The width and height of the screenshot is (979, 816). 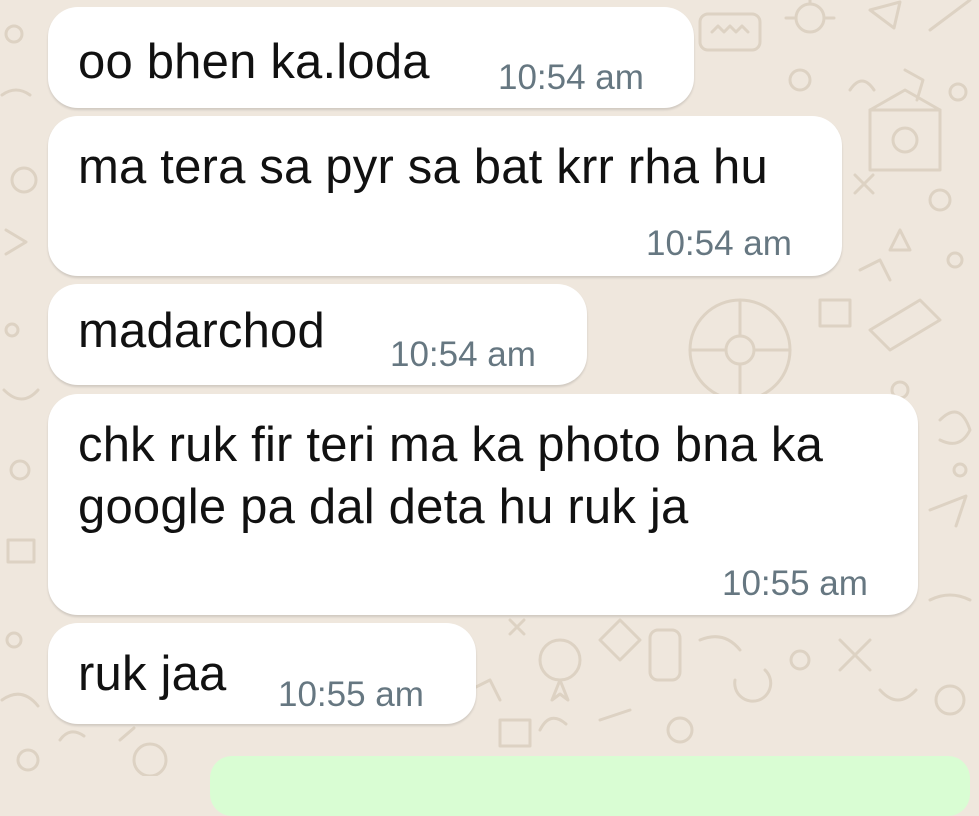 What do you see at coordinates (152, 674) in the screenshot?
I see `message-text: ruk jaa` at bounding box center [152, 674].